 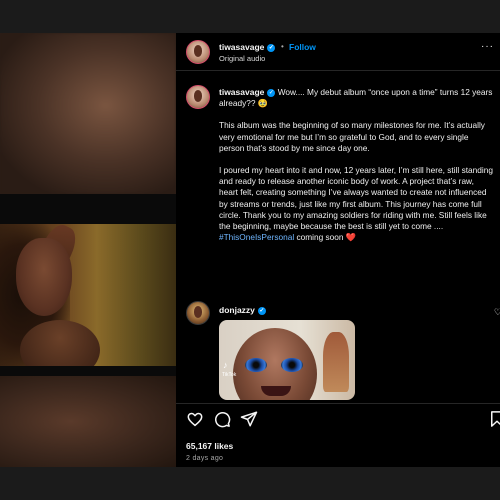 I want to click on media-blurred-bottom, so click(x=88, y=421).